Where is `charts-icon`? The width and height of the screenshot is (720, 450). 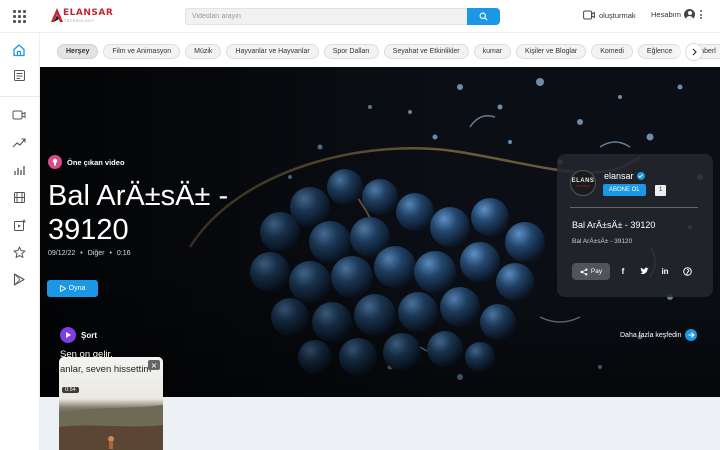
charts-icon is located at coordinates (19, 170).